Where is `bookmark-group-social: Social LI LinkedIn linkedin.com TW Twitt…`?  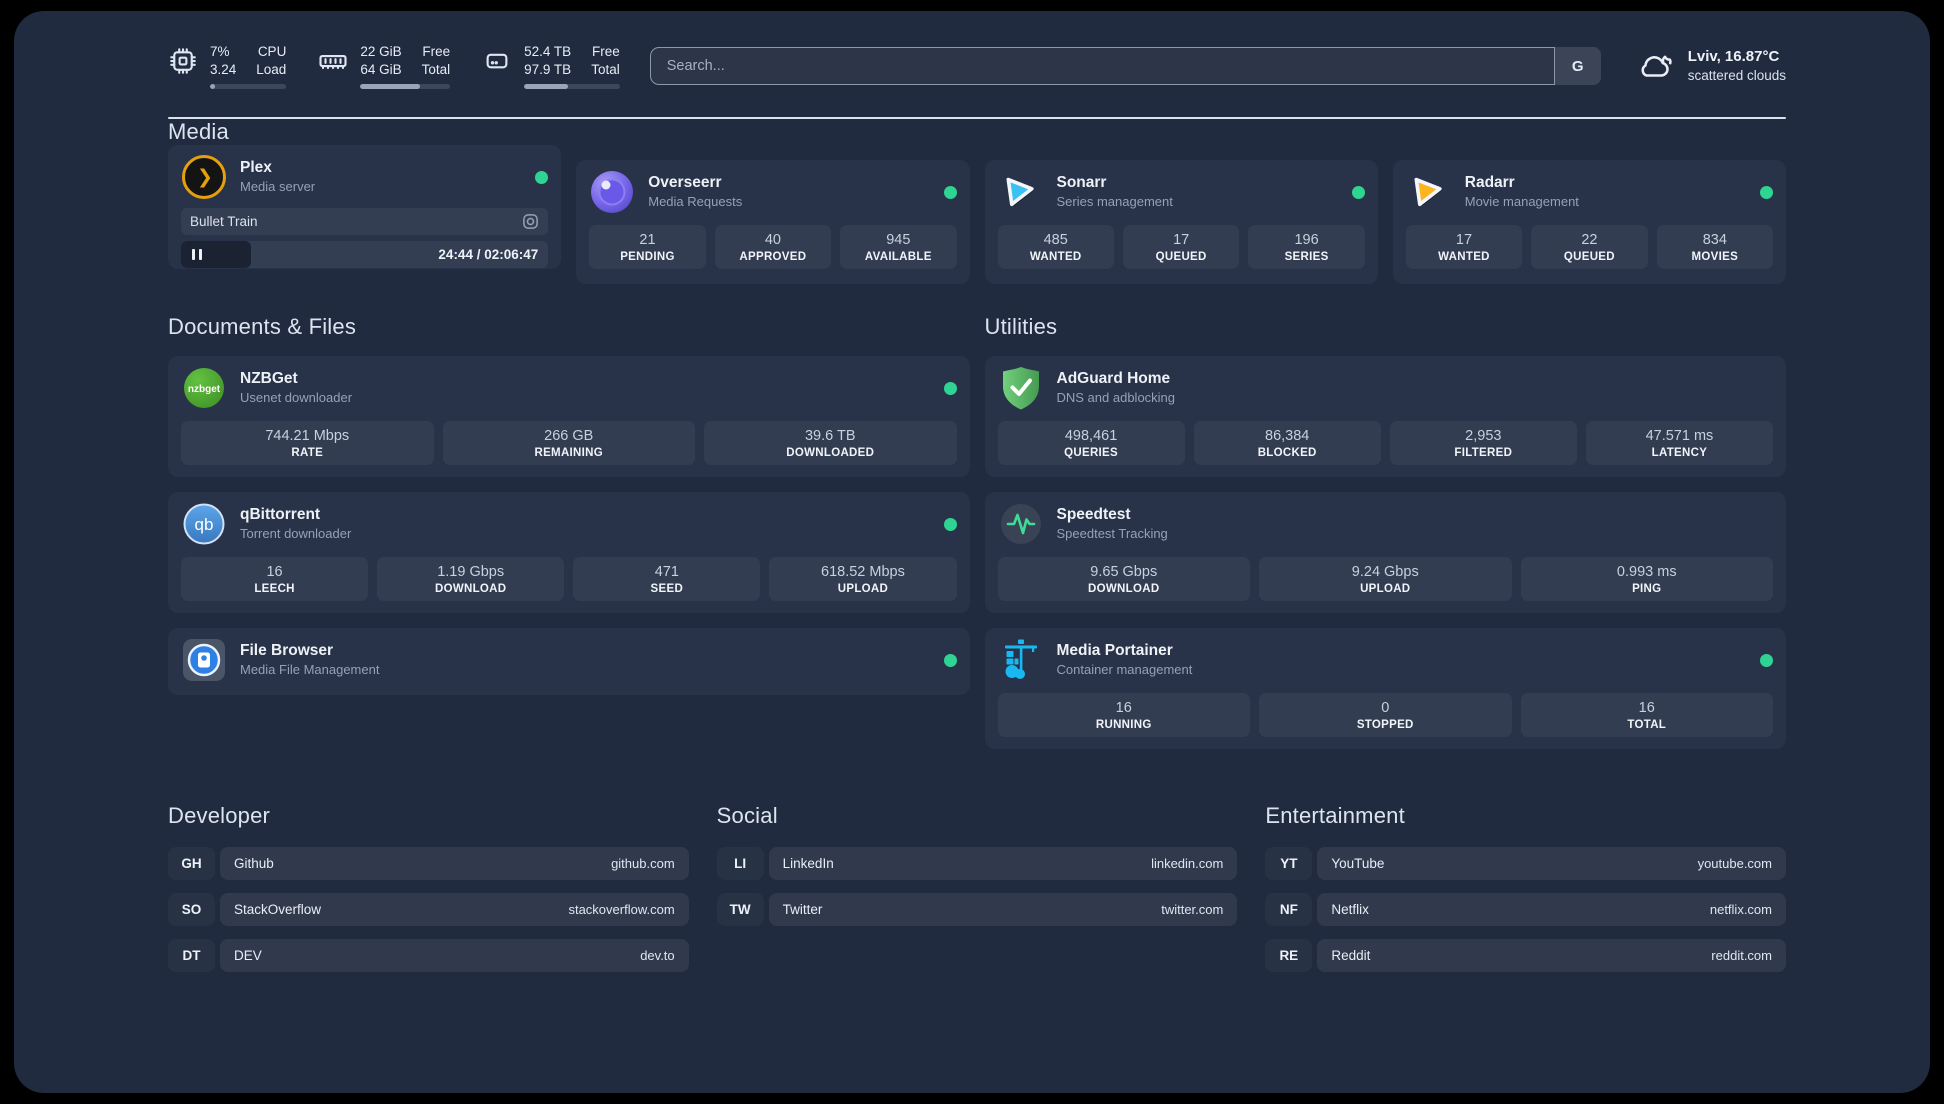 bookmark-group-social: Social LI LinkedIn linkedin.com TW Twitt… is located at coordinates (977, 894).